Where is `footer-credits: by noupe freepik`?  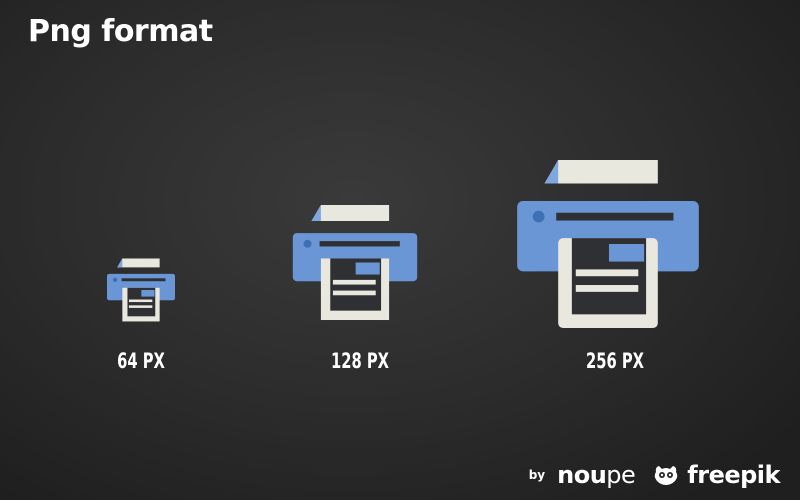 footer-credits: by noupe freepik is located at coordinates (654, 475).